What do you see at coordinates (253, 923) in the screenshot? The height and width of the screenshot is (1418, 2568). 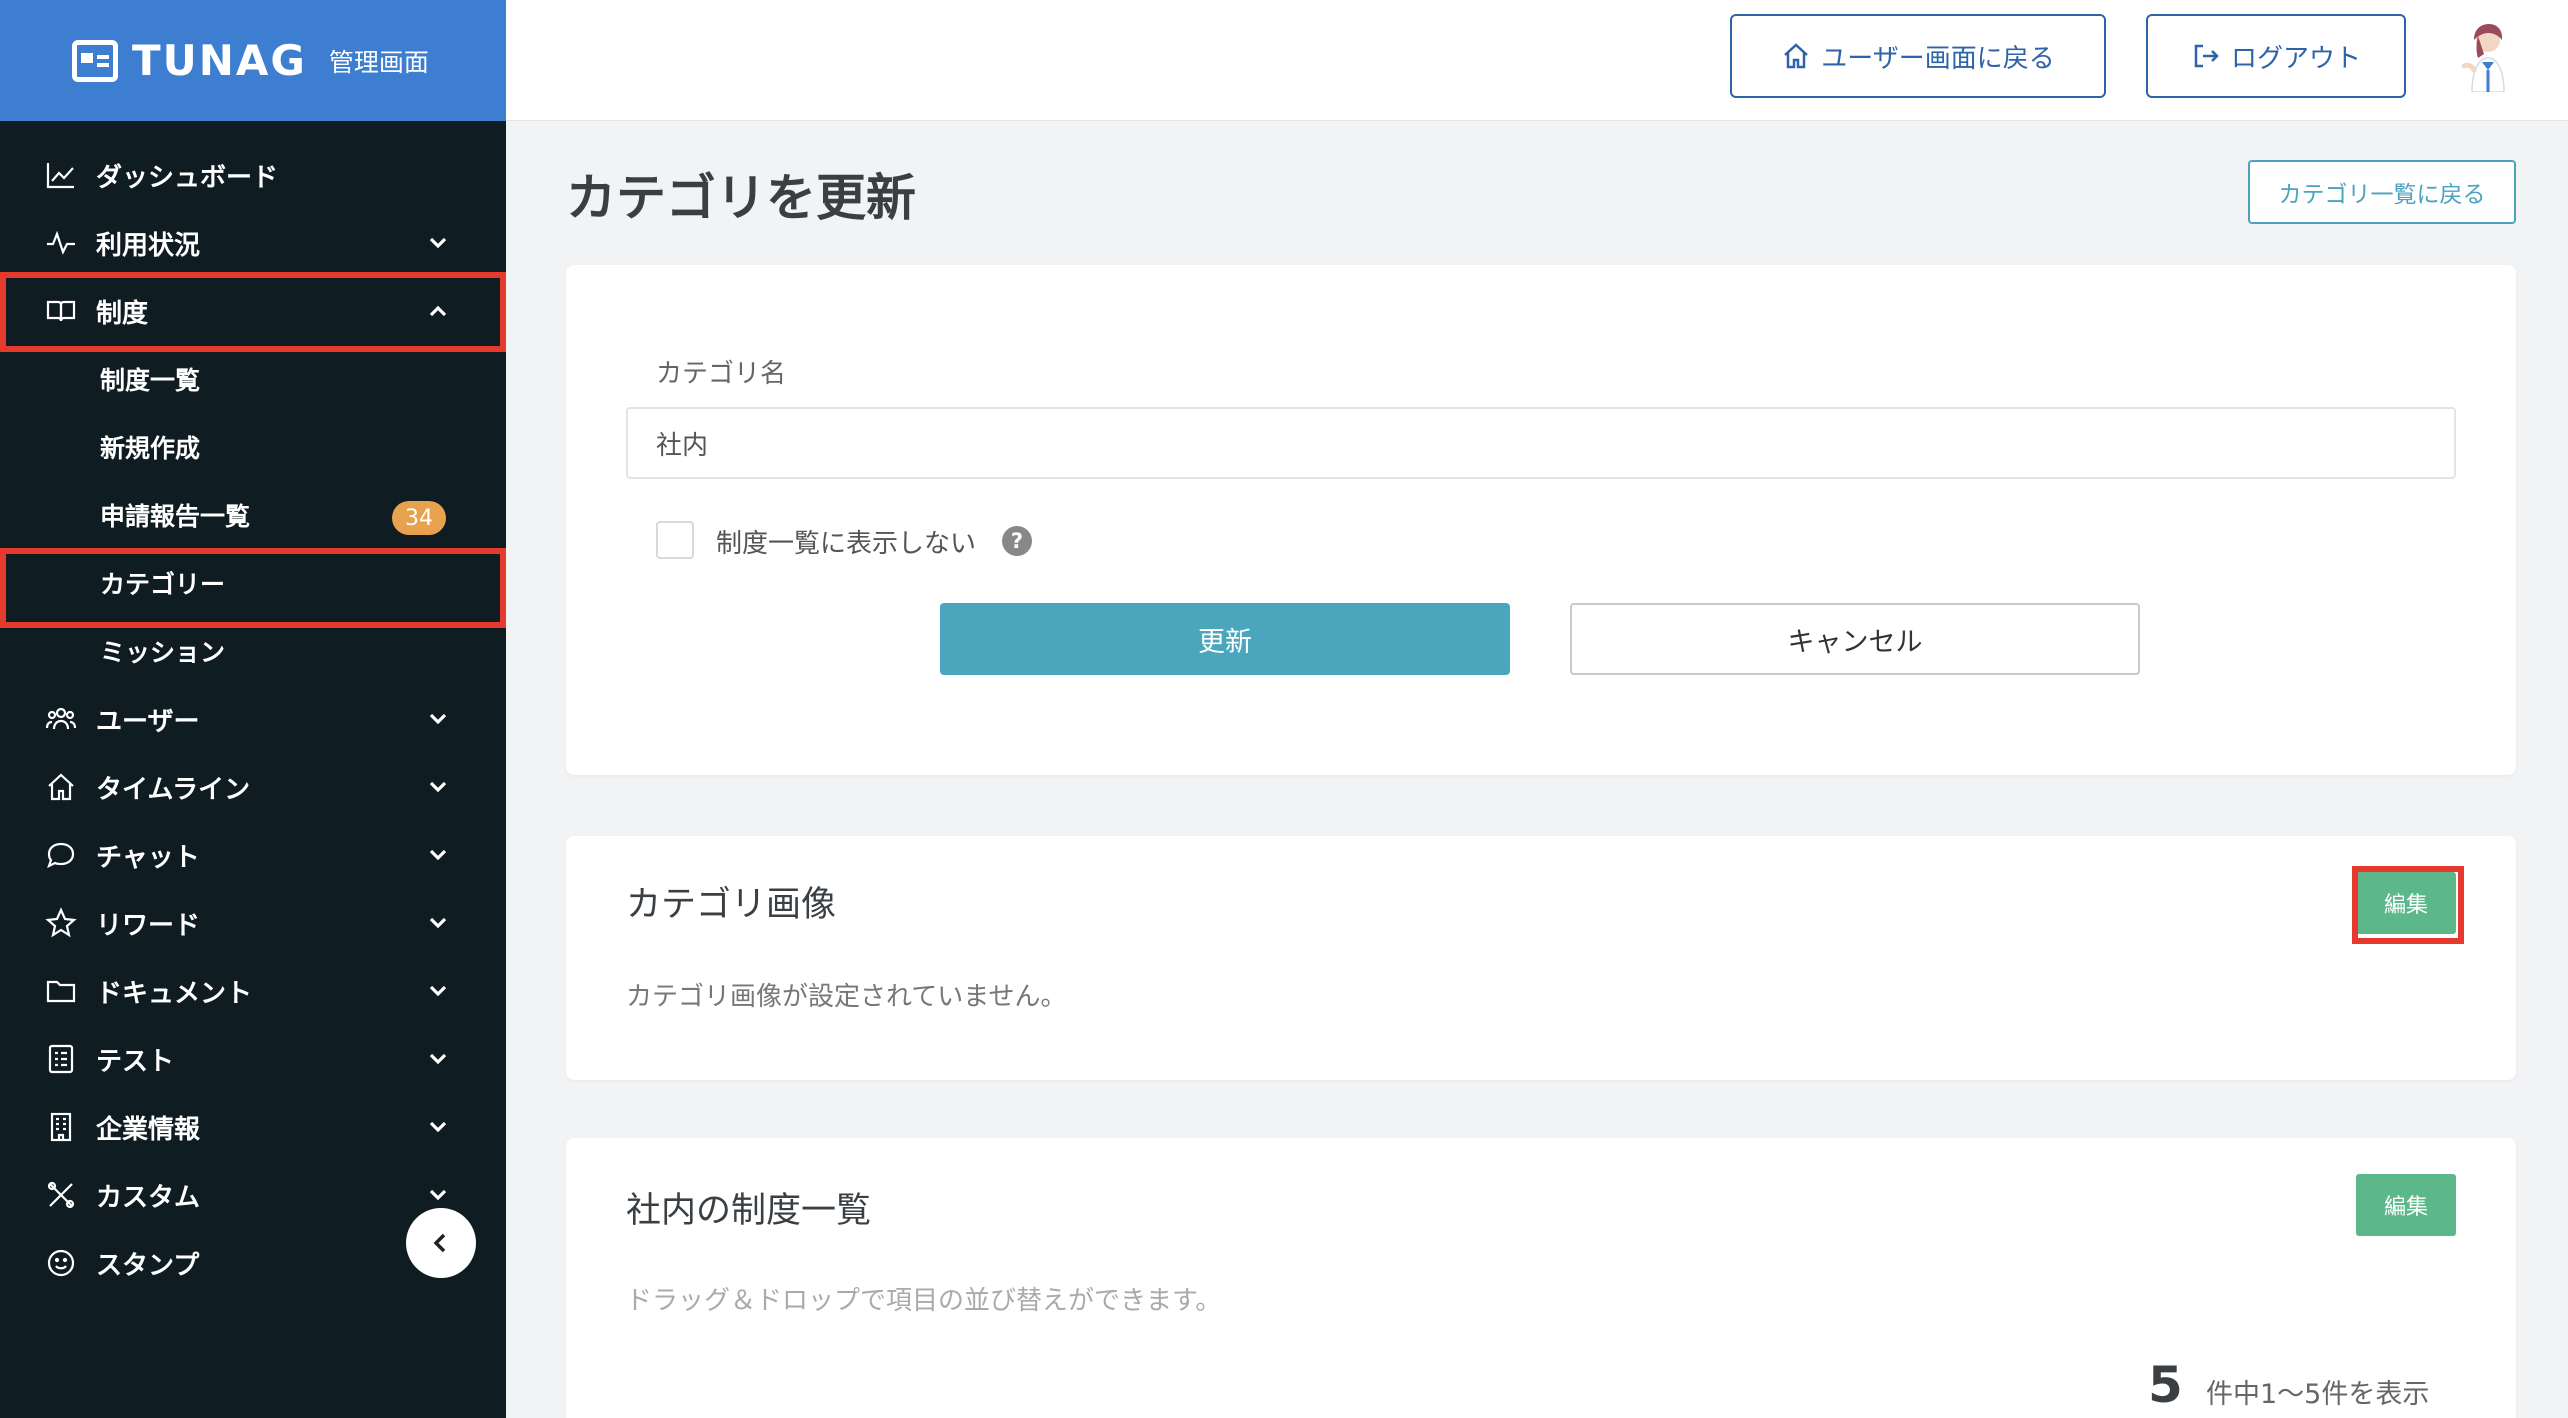 I see `sidebar-item-reward: リワード` at bounding box center [253, 923].